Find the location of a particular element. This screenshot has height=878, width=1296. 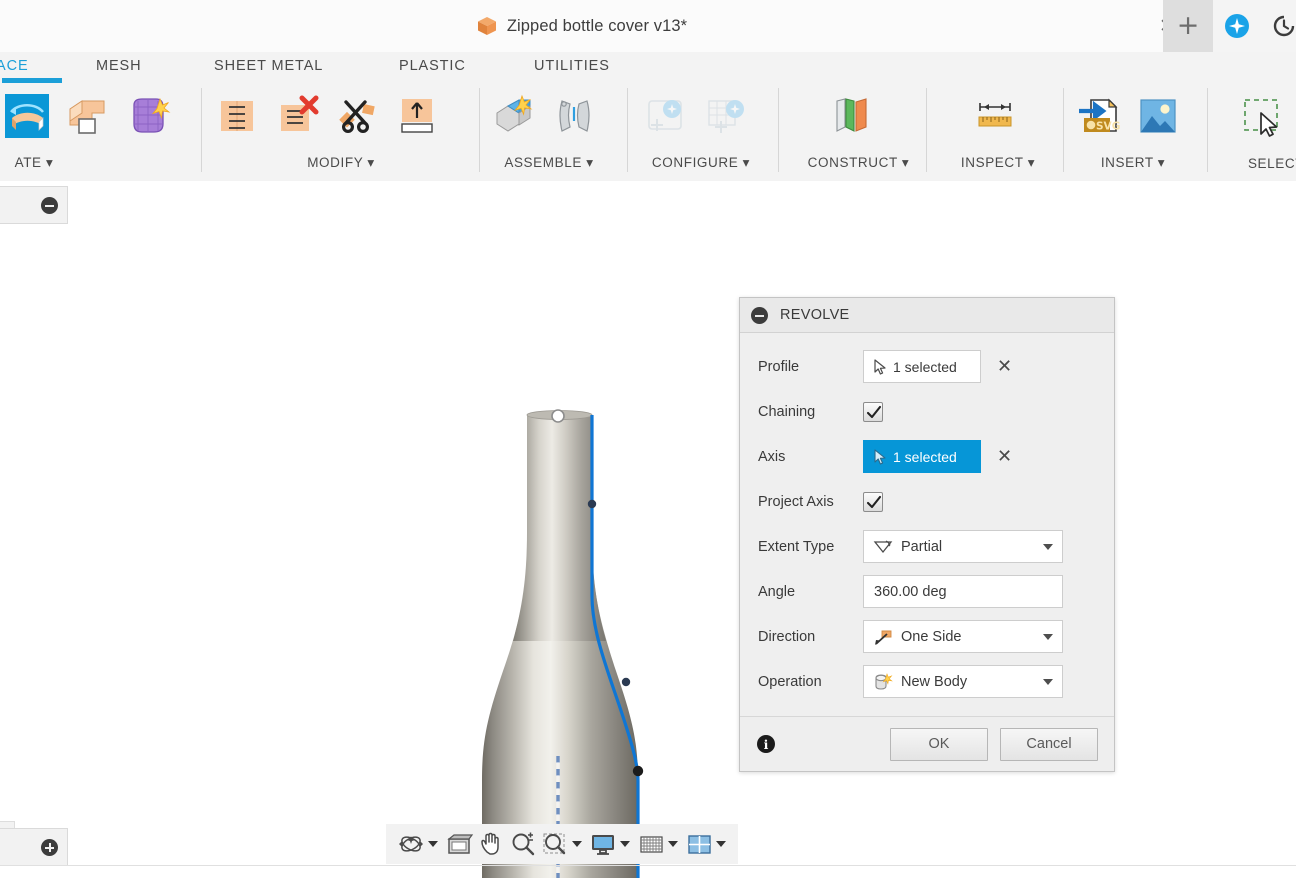

ribbon-tab-mesh: MESH is located at coordinates (119, 66).